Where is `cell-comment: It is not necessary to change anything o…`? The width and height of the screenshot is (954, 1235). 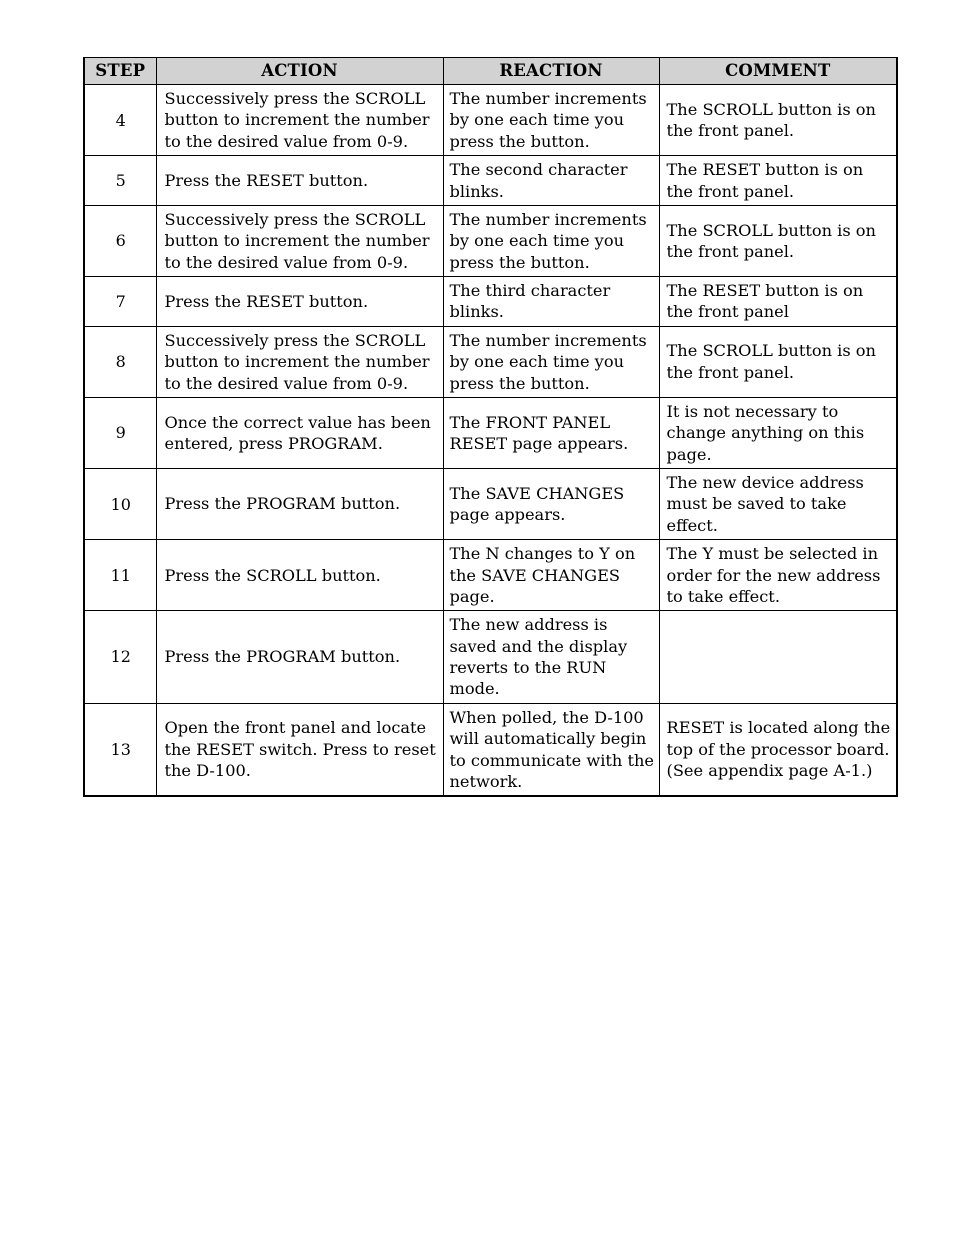 cell-comment: It is not necessary to change anything o… is located at coordinates (778, 433).